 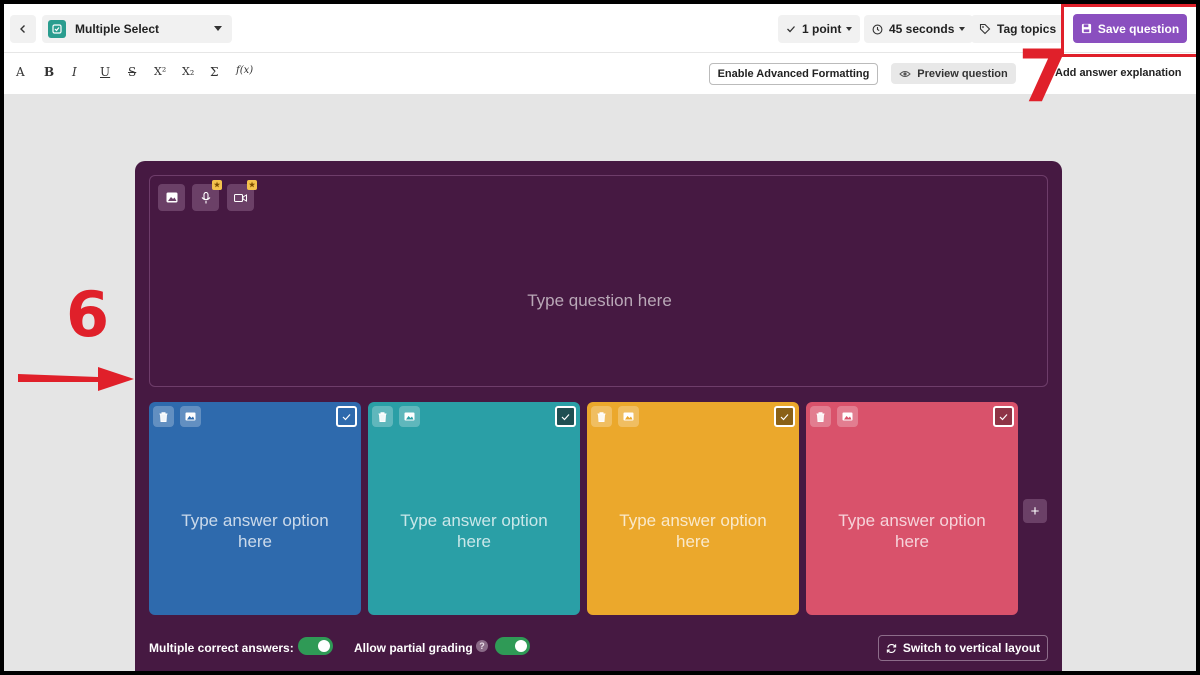 What do you see at coordinates (912, 508) in the screenshot?
I see `answer-option-4: Type answer option here` at bounding box center [912, 508].